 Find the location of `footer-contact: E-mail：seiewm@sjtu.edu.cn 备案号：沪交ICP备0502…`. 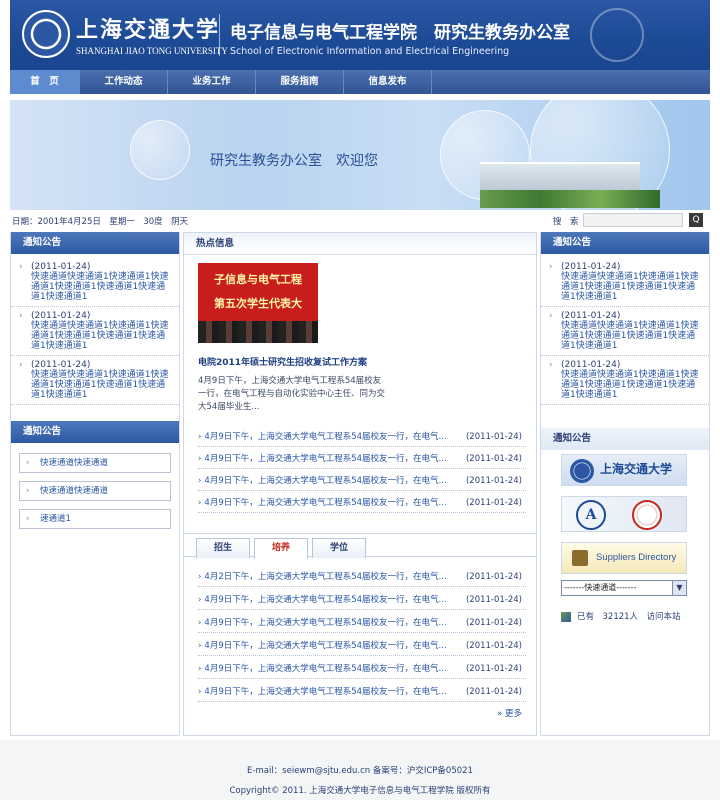

footer-contact: E-mail：seiewm@sjtu.edu.cn 备案号：沪交ICP备0502… is located at coordinates (360, 771).